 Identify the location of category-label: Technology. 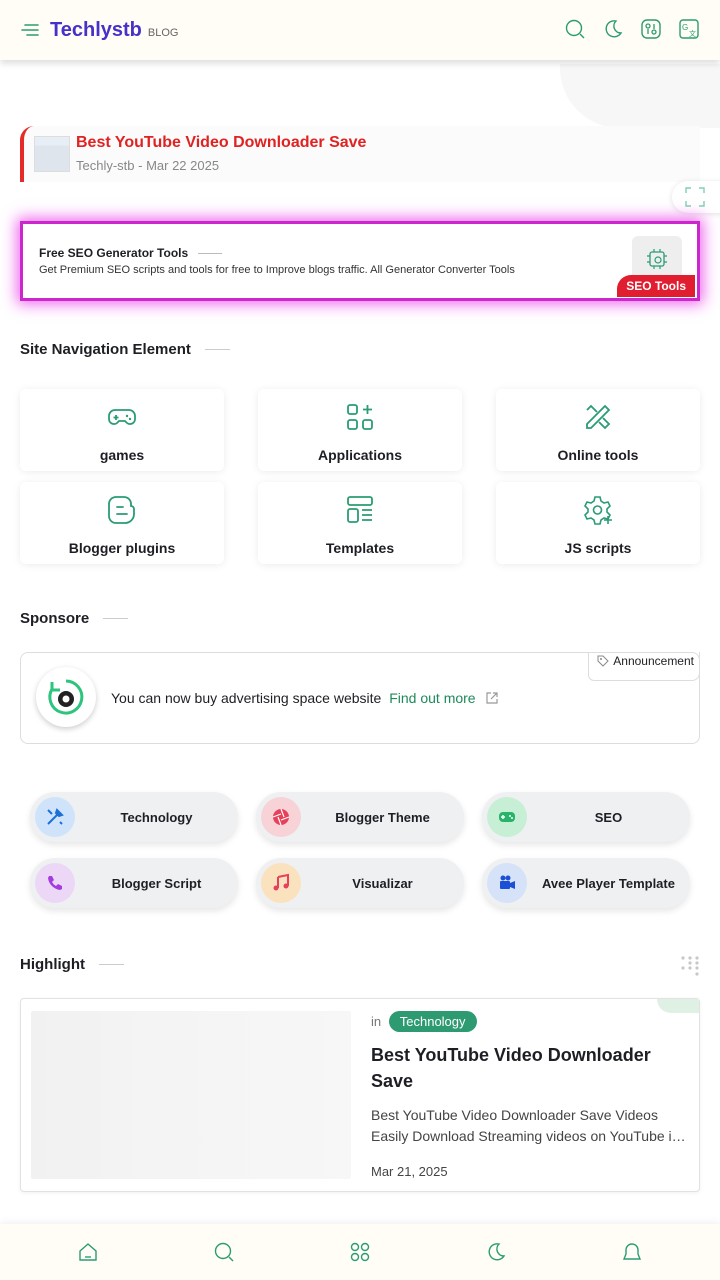
(156, 817).